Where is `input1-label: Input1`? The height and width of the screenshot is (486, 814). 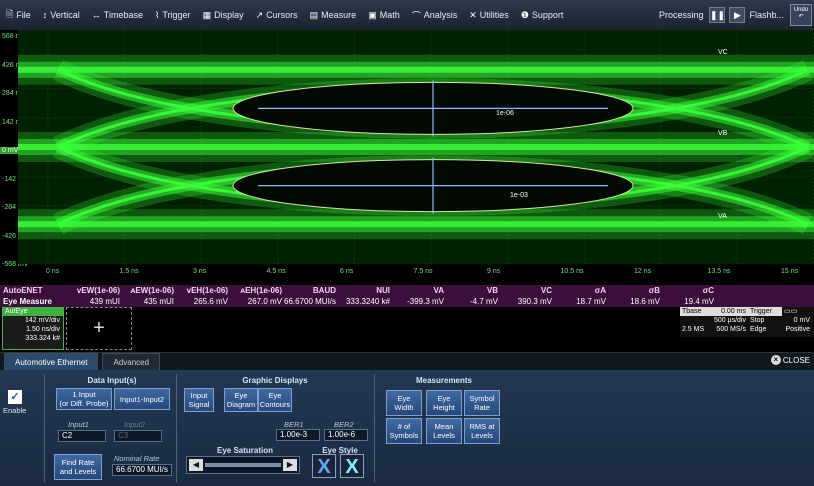
input1-label: Input1 is located at coordinates (78, 424).